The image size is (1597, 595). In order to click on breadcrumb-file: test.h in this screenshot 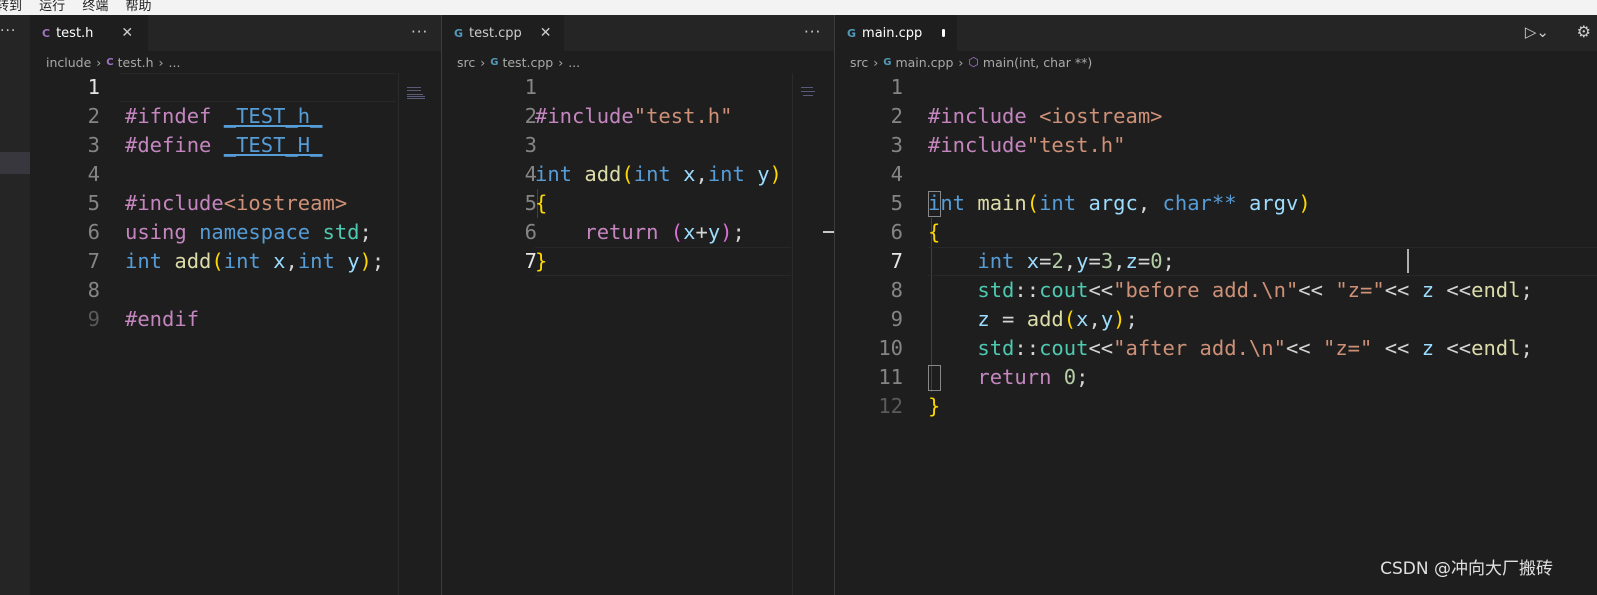, I will do `click(136, 62)`.